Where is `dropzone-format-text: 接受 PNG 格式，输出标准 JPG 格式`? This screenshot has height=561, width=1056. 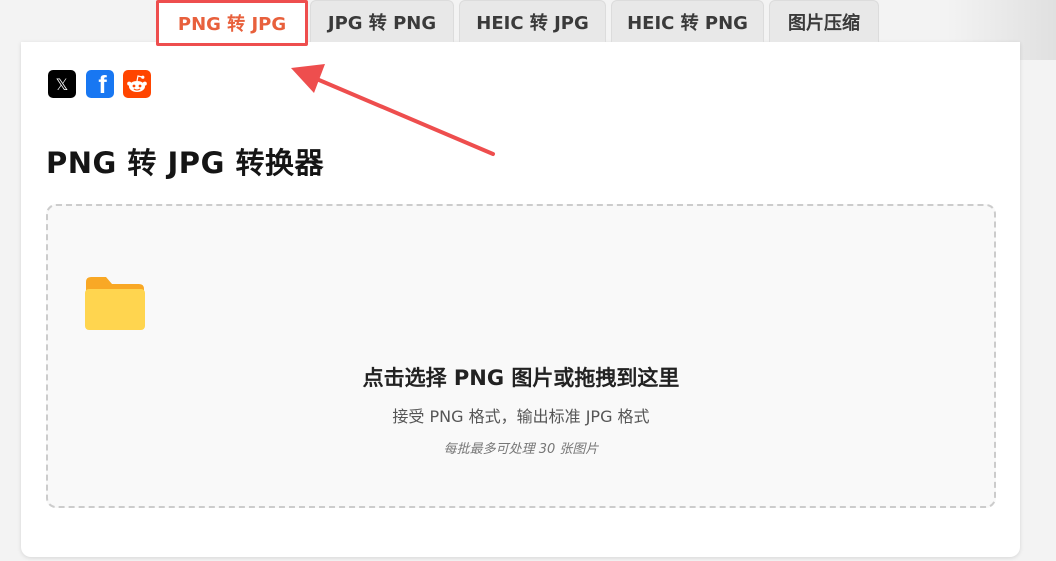 dropzone-format-text: 接受 PNG 格式，输出标准 JPG 格式 is located at coordinates (521, 416).